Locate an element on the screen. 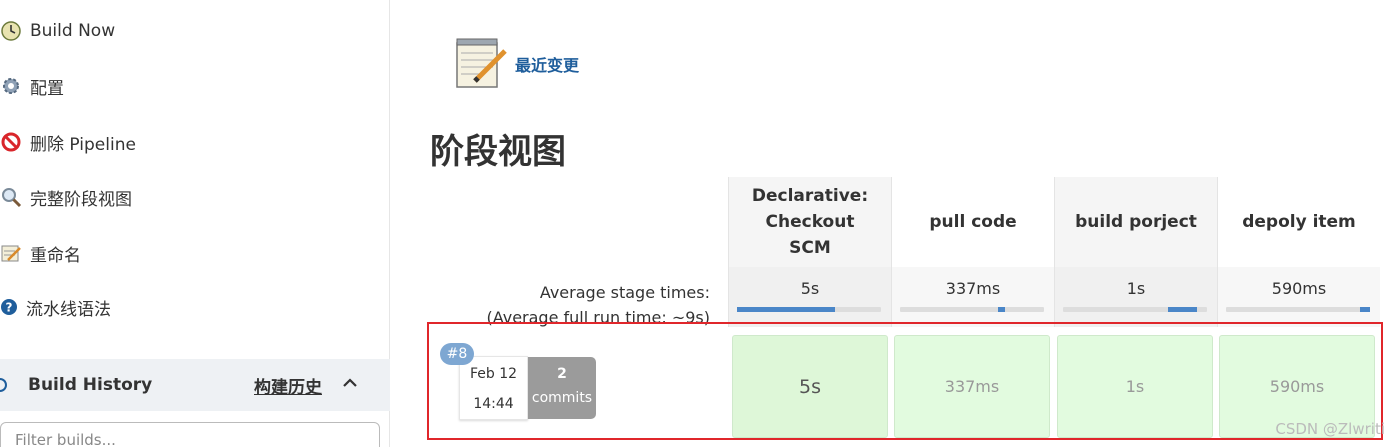 This screenshot has height=447, width=1397. task-label: 删除 Pipeline is located at coordinates (83, 144).